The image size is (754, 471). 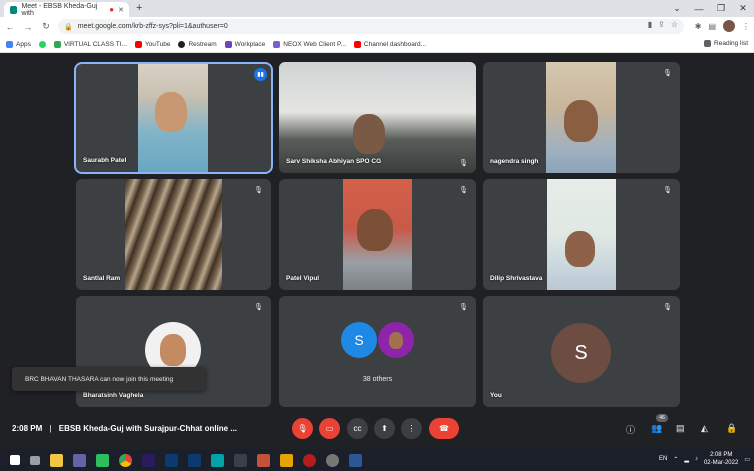 I want to click on window-controls: ⌄ — ❐ ✕, so click(x=710, y=8).